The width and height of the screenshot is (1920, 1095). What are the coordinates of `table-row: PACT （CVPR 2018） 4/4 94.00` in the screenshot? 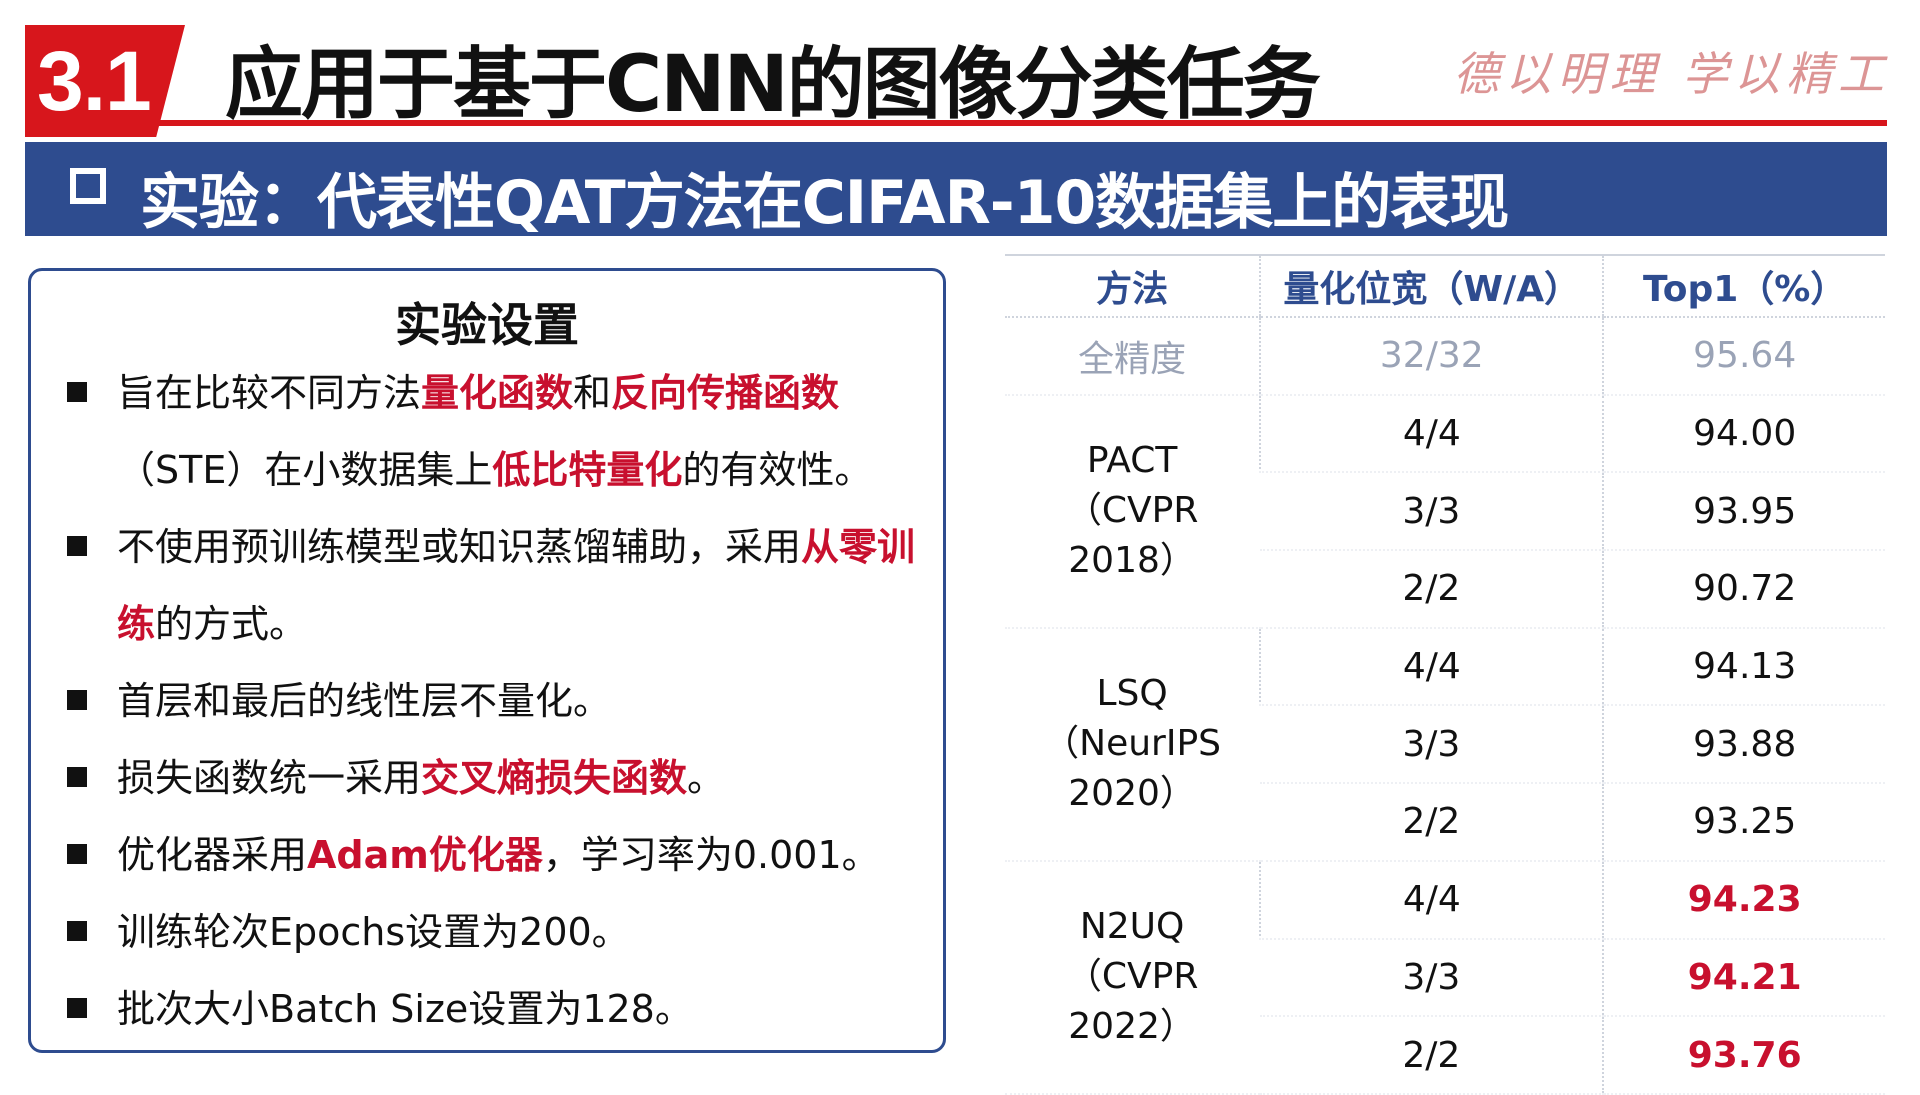 It's located at (1445, 511).